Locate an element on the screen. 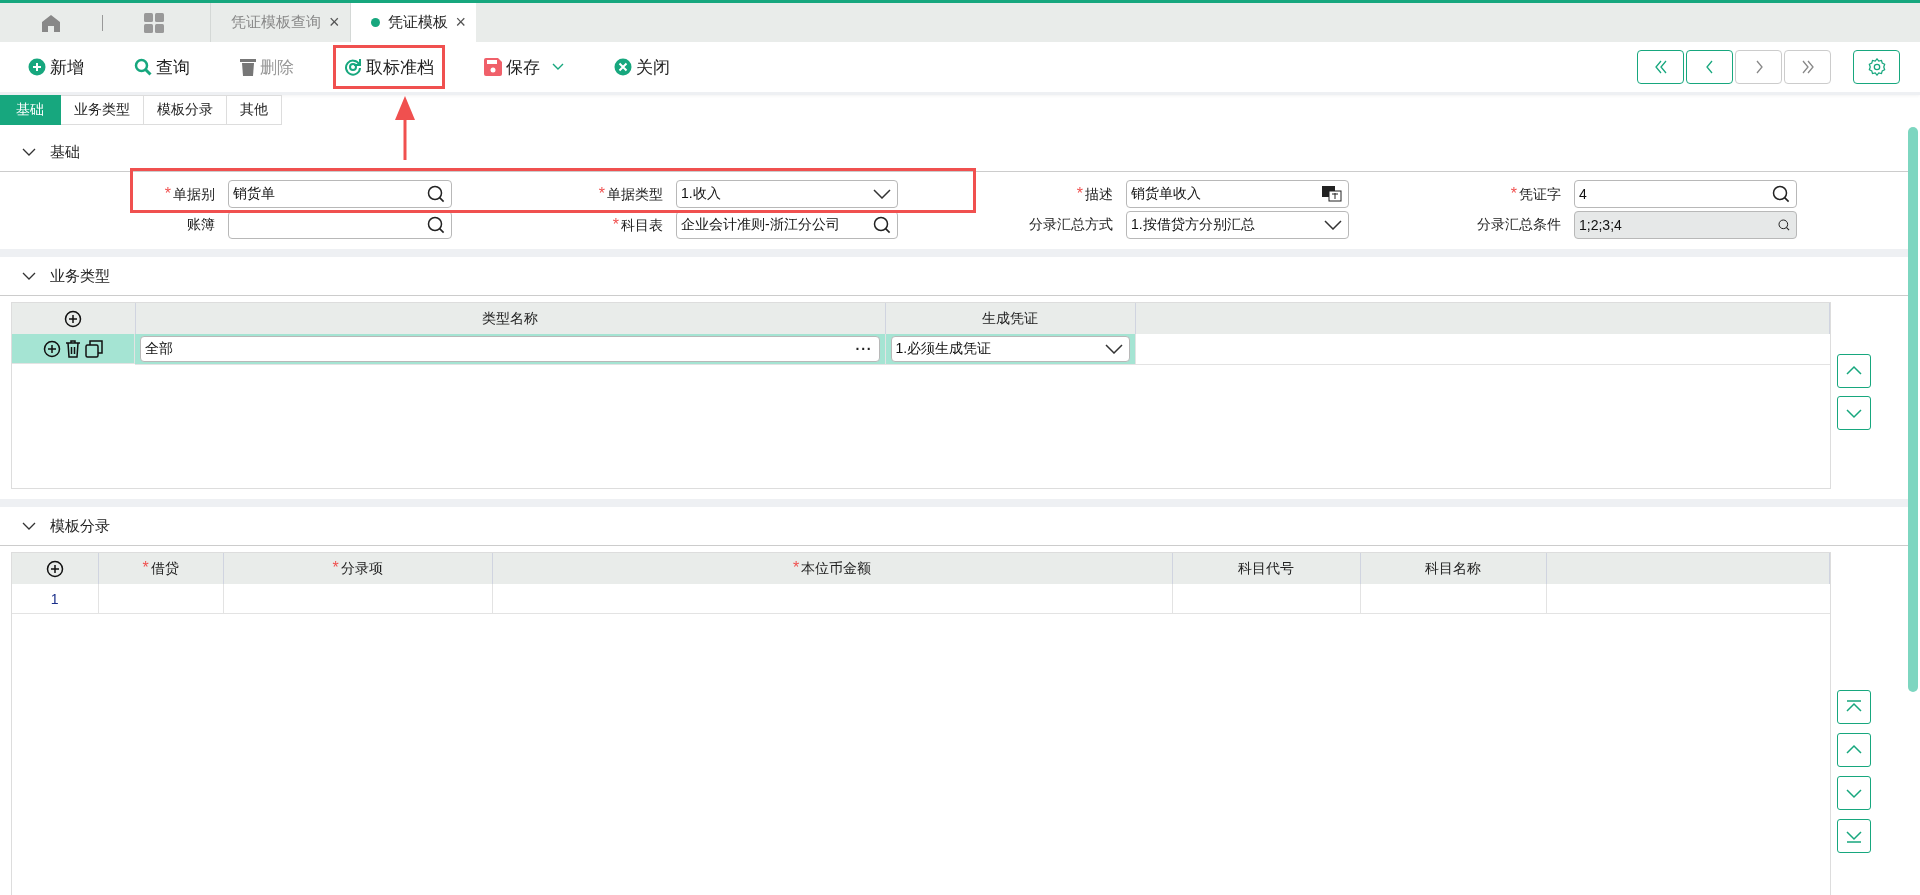 This screenshot has height=895, width=1920. save-icon is located at coordinates (493, 67).